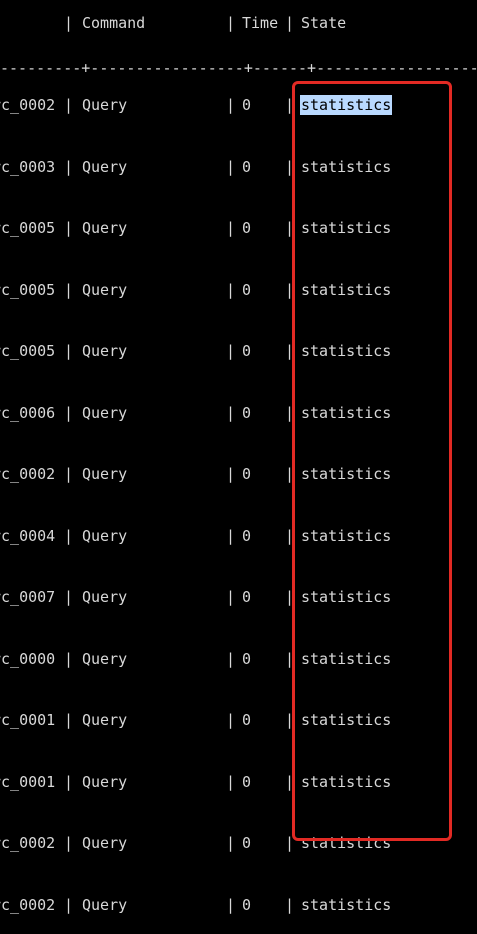 This screenshot has height=934, width=477. What do you see at coordinates (173, 23) in the screenshot?
I see `table-header: | Command | Time | State` at bounding box center [173, 23].